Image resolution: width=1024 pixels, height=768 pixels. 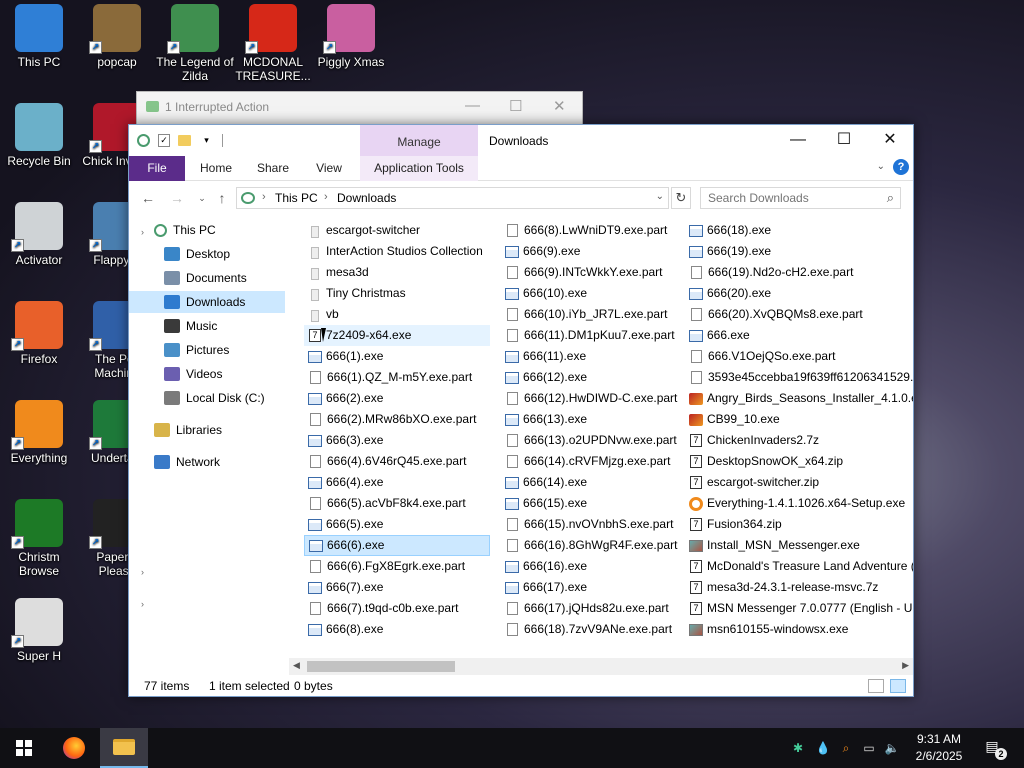 I want to click on network-tray-icon: ✱, so click(x=798, y=748).